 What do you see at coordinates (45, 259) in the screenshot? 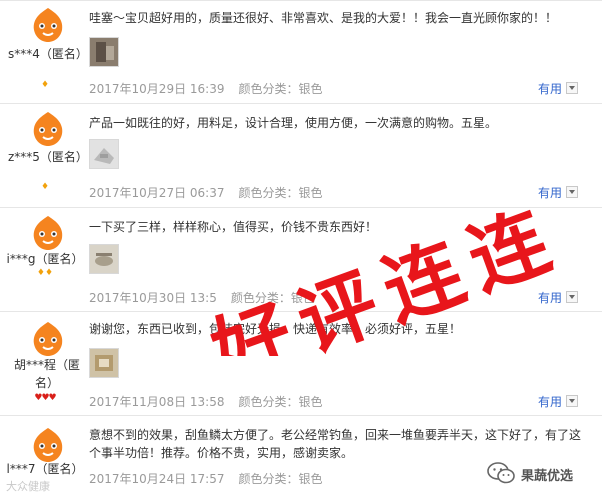
I see `reviewer-name: i***g（匿名）` at bounding box center [45, 259].